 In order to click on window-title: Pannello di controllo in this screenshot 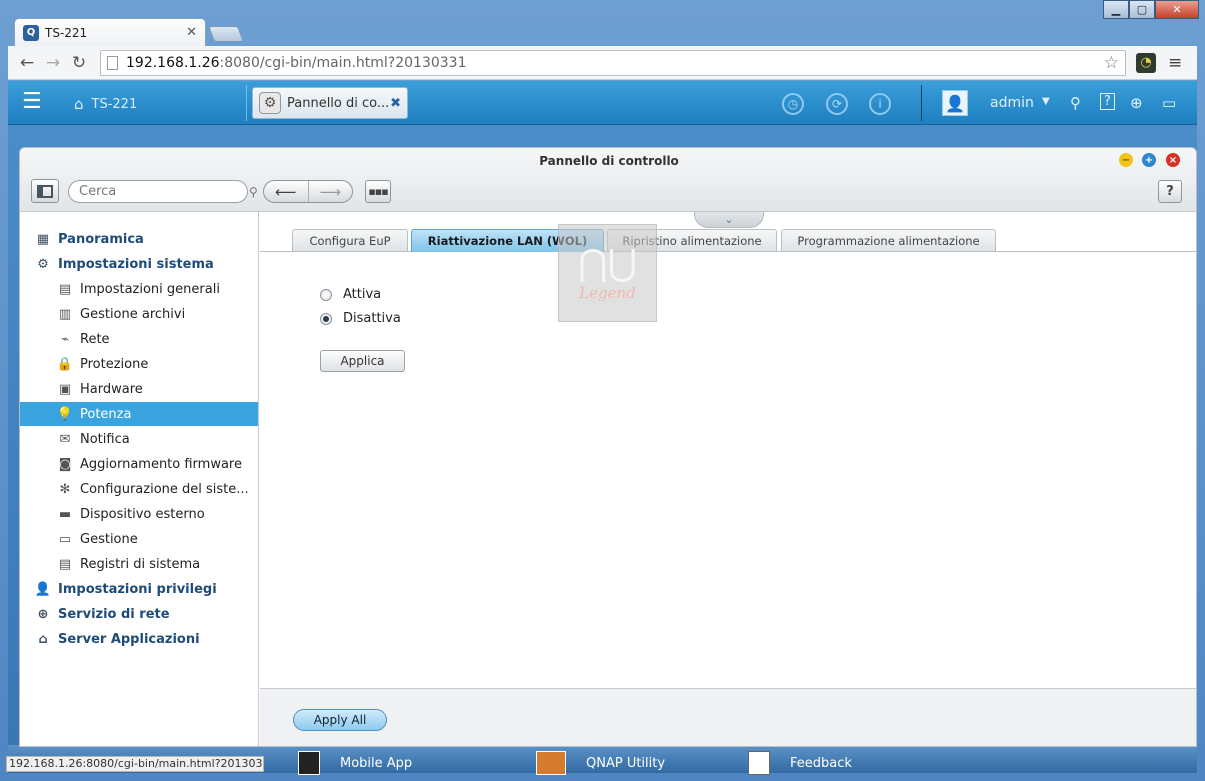, I will do `click(609, 161)`.